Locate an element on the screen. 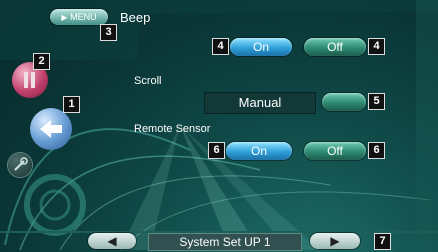 The height and width of the screenshot is (252, 438). callout-1: 1 is located at coordinates (71, 104).